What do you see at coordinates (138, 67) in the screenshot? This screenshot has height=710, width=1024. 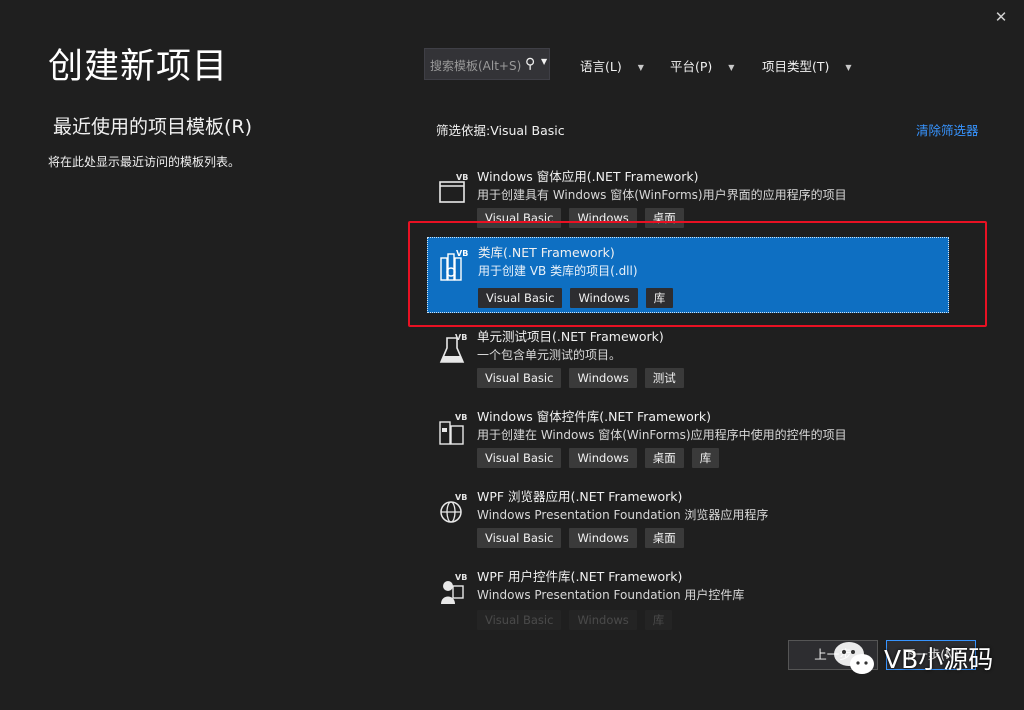 I see `page-title: 创建新项目` at bounding box center [138, 67].